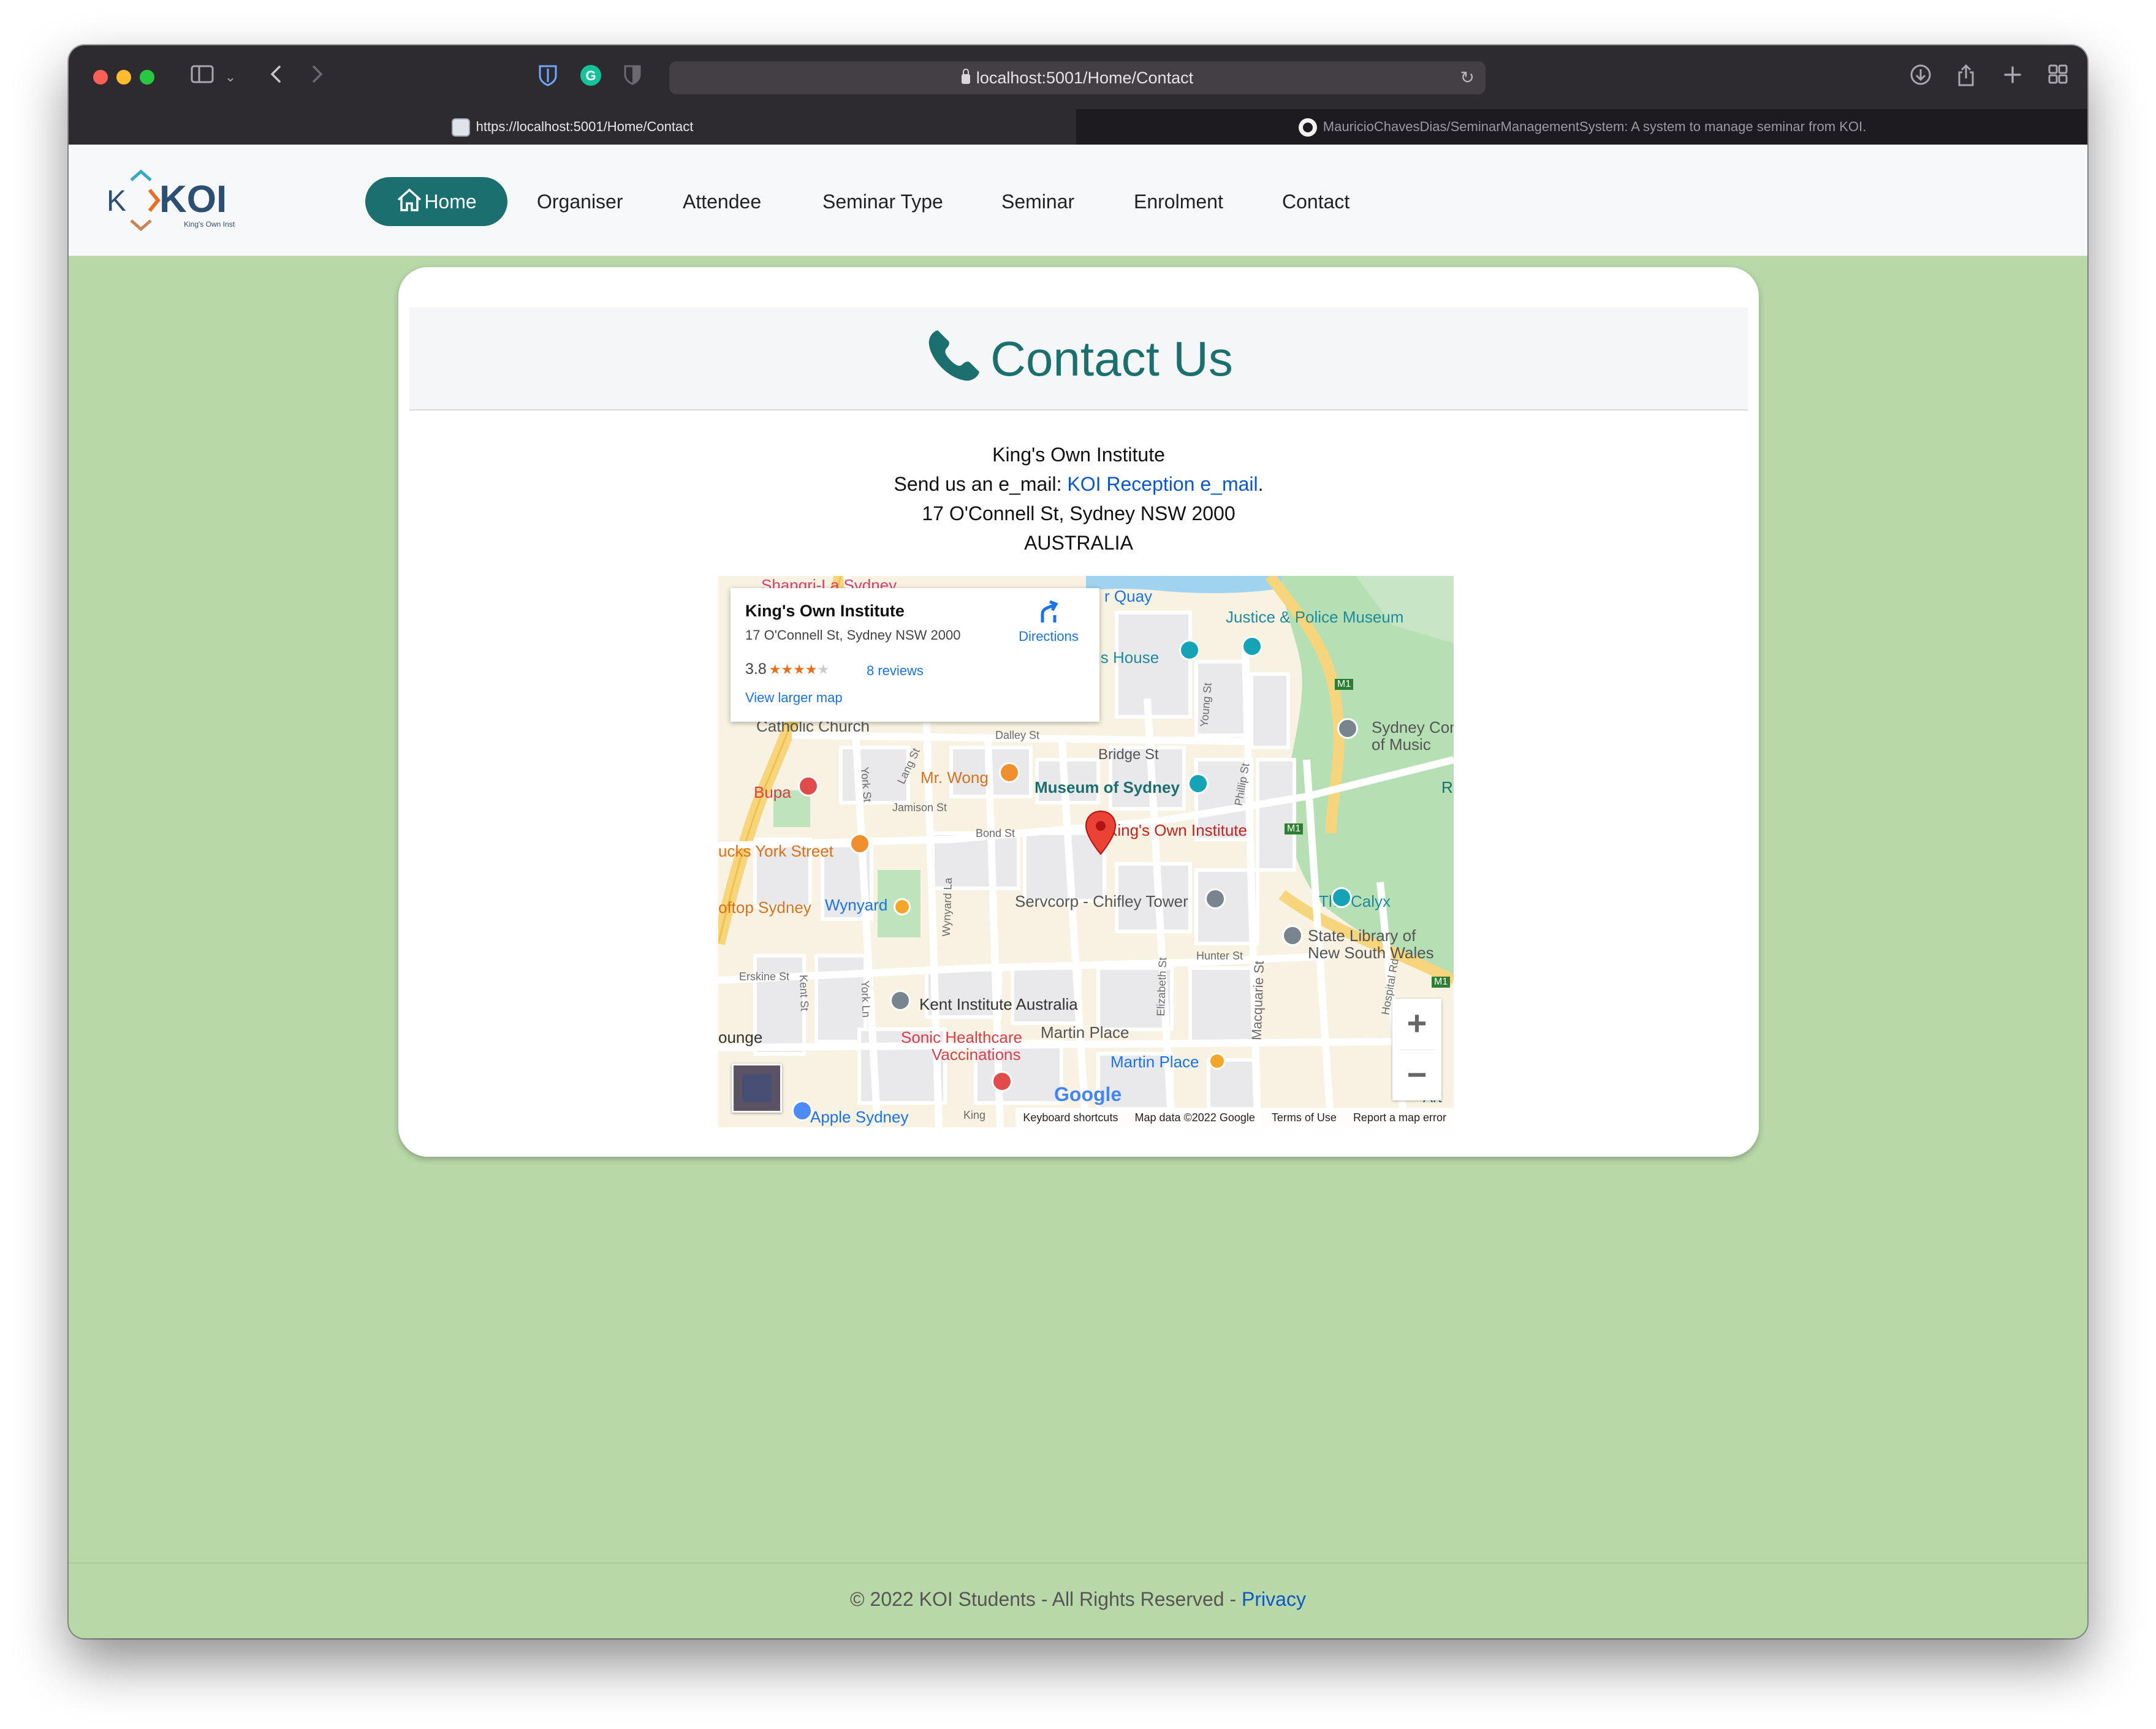  I want to click on nav-contact: Contact, so click(1315, 201).